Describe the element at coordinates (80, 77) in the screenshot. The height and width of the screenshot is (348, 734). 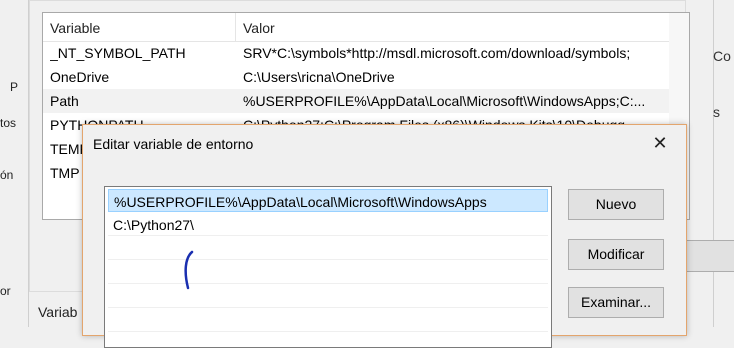
I see `row-variable: OneDrive` at that location.